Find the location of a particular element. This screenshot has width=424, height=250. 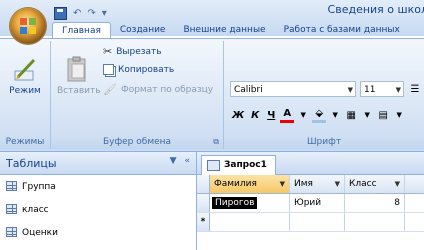

cell-surname-value: Пирогов is located at coordinates (235, 203).